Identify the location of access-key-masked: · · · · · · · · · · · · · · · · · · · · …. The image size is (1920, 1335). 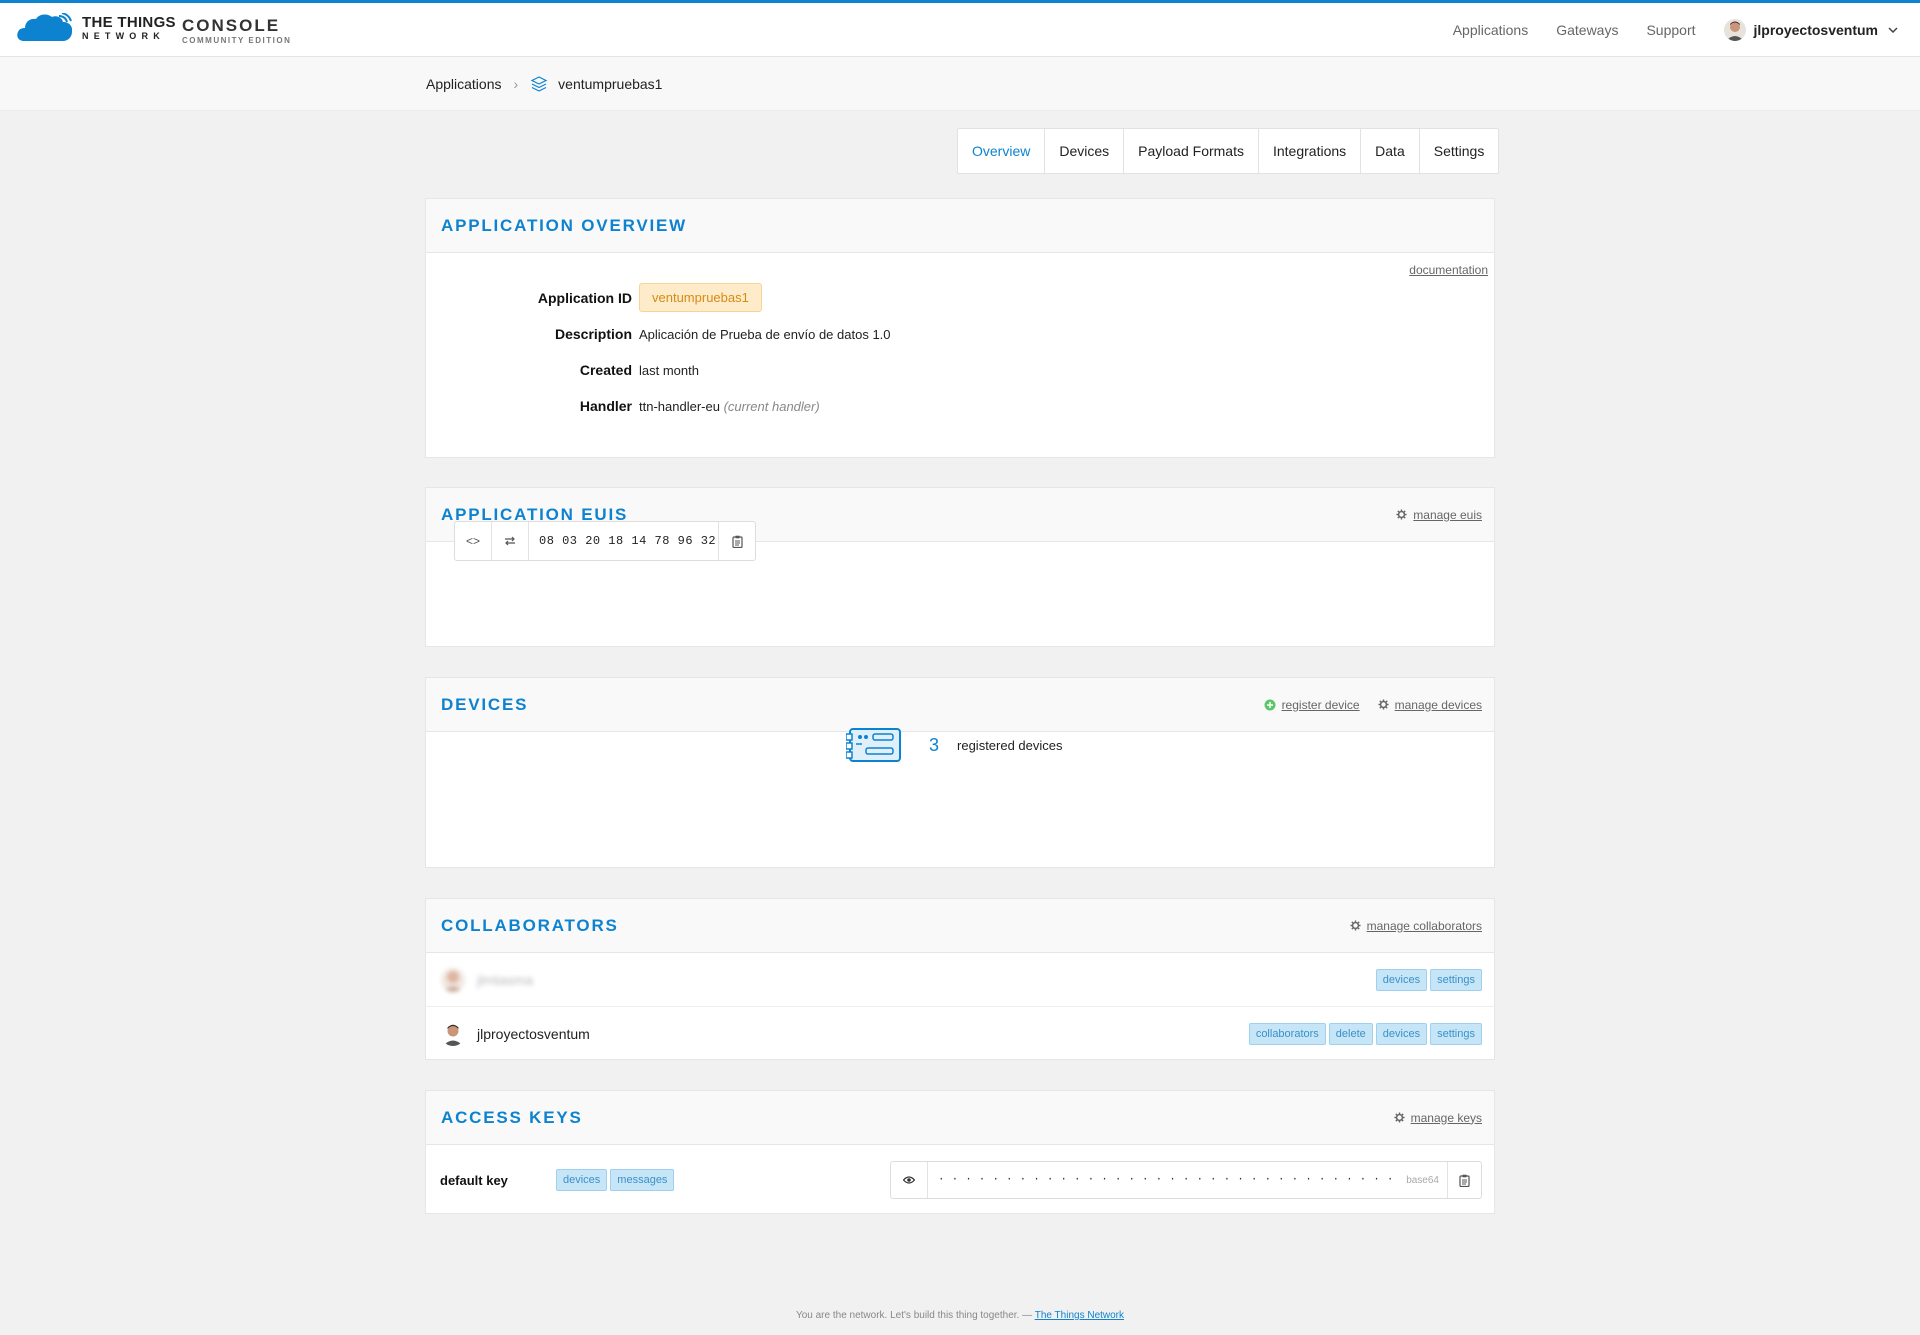
(1168, 1180).